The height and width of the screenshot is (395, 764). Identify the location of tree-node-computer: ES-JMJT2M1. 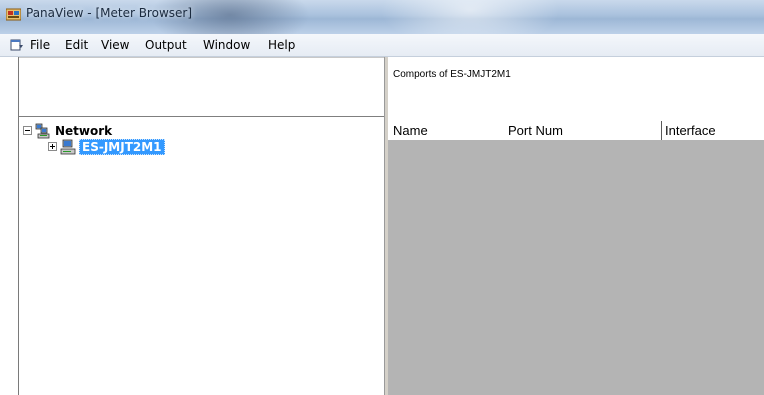
(148, 147).